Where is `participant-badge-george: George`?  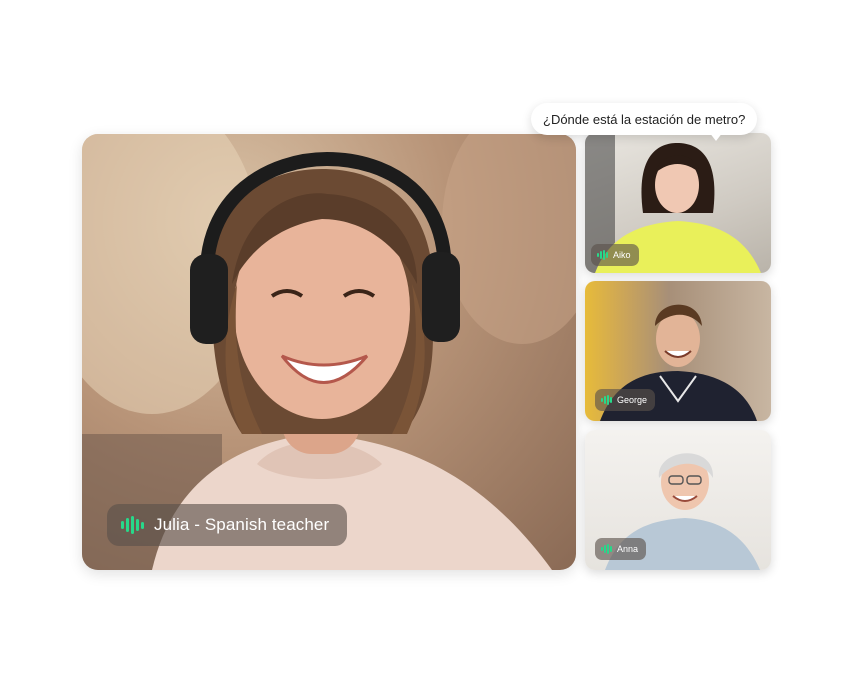
participant-badge-george: George is located at coordinates (625, 400).